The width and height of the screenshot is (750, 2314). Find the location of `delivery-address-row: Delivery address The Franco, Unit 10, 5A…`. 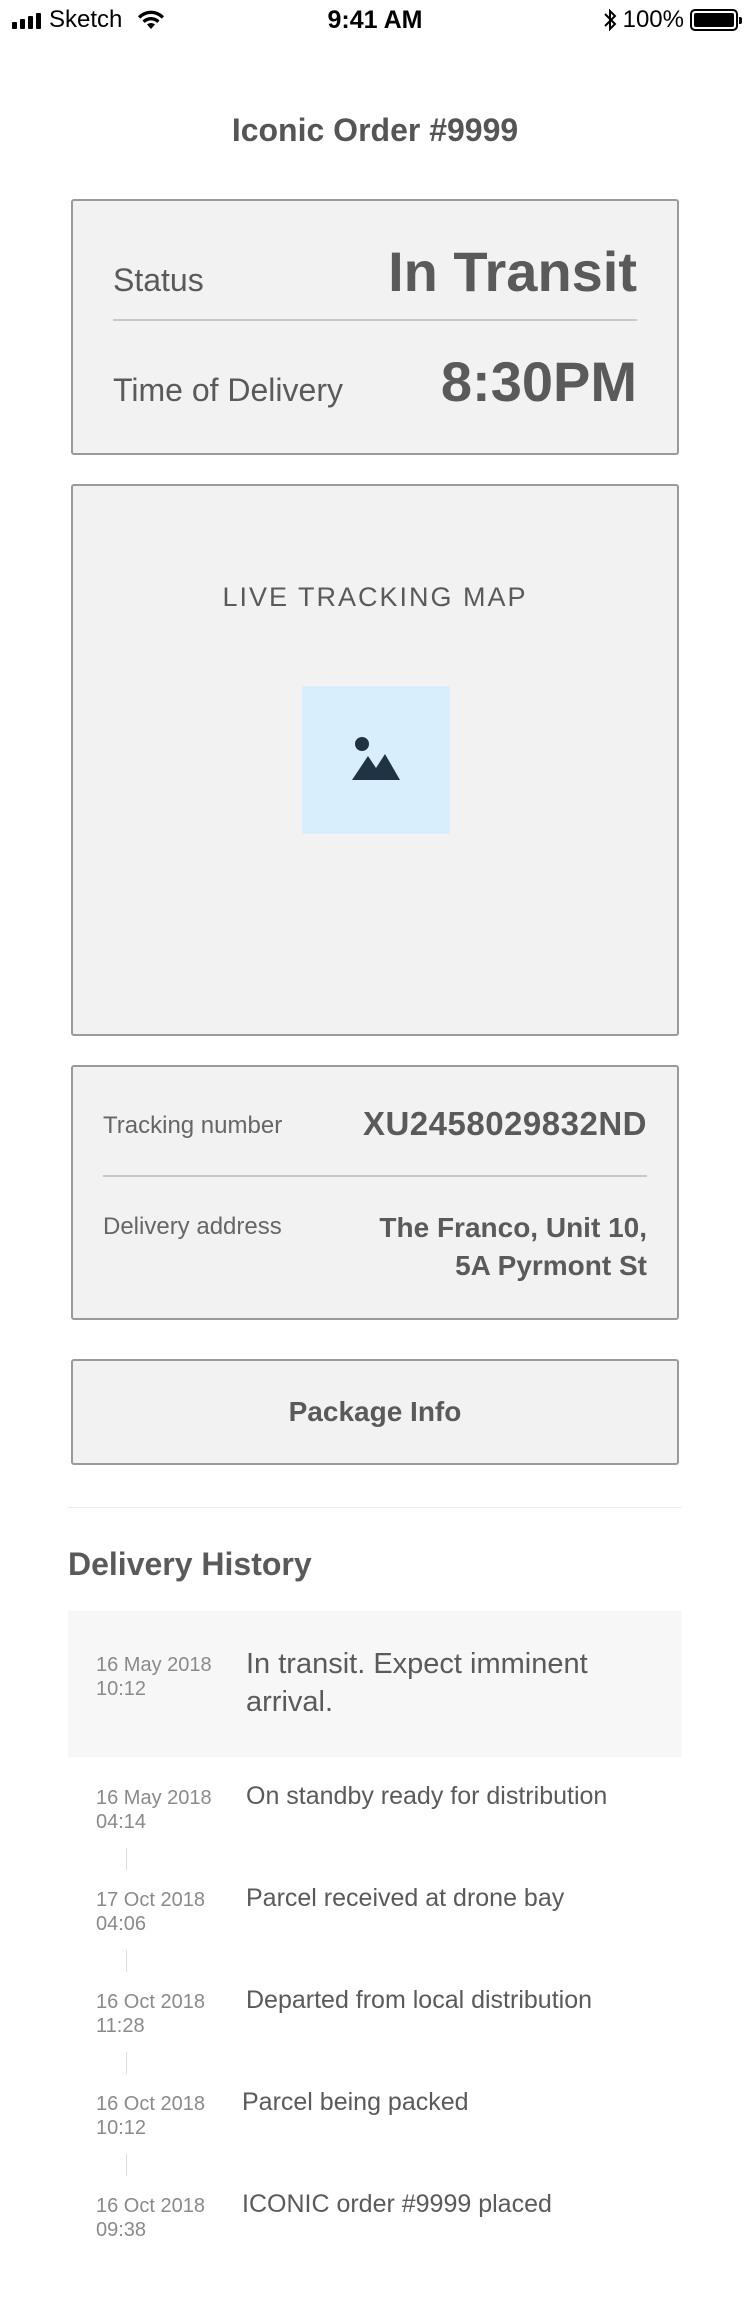

delivery-address-row: Delivery address The Franco, Unit 10, 5A… is located at coordinates (375, 1247).